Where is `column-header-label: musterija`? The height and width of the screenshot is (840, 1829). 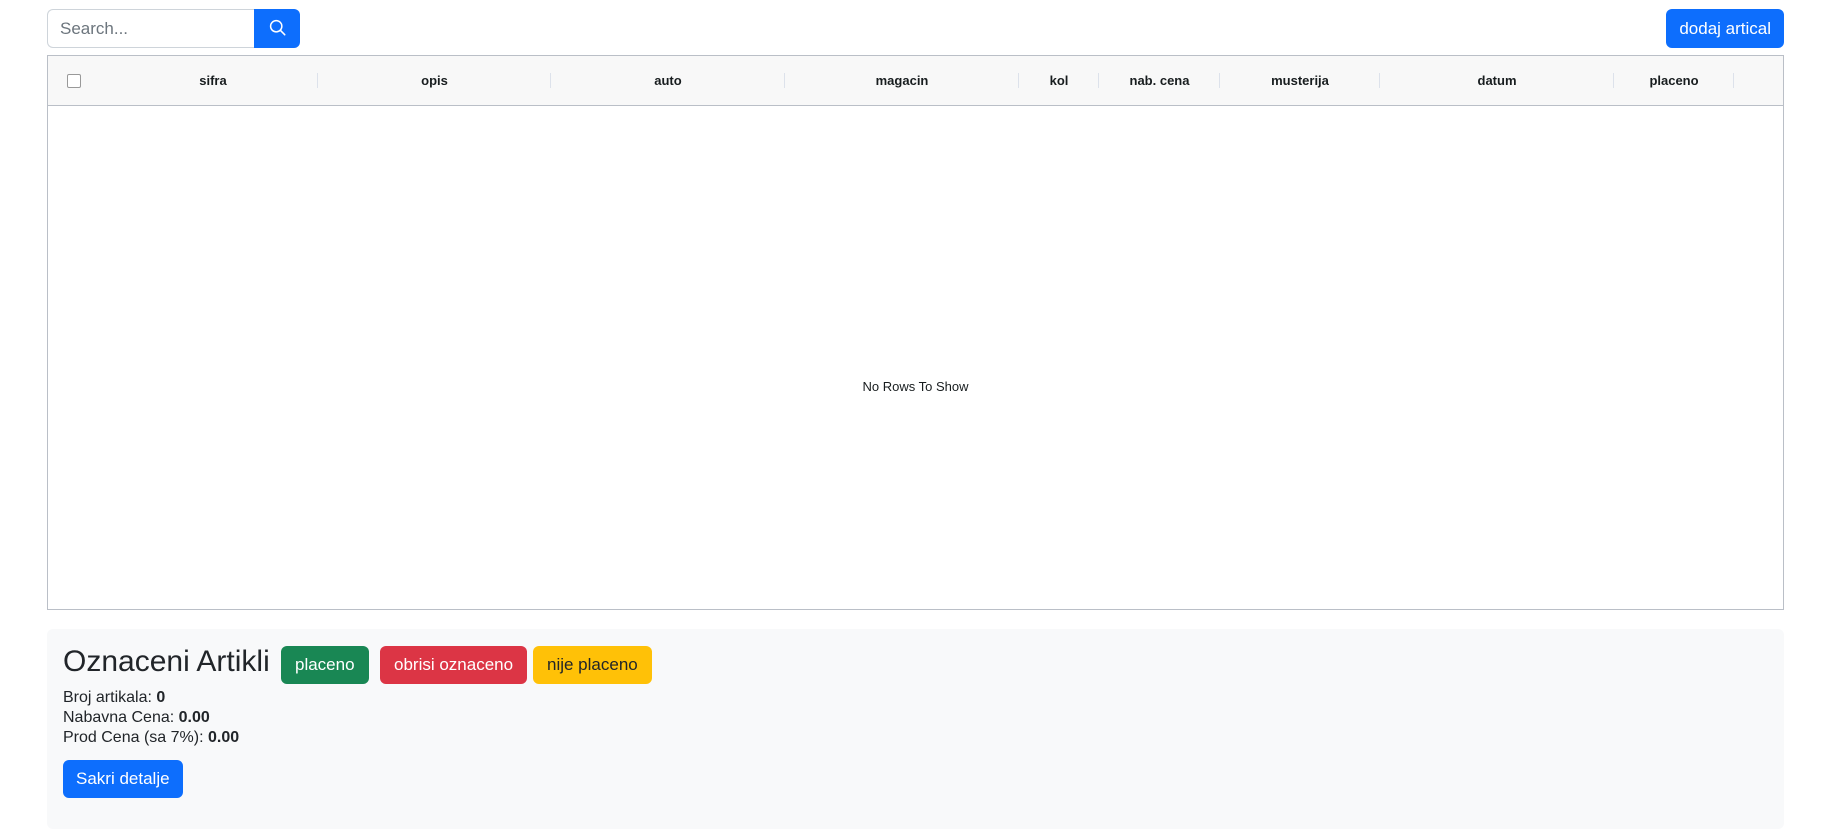 column-header-label: musterija is located at coordinates (1300, 80).